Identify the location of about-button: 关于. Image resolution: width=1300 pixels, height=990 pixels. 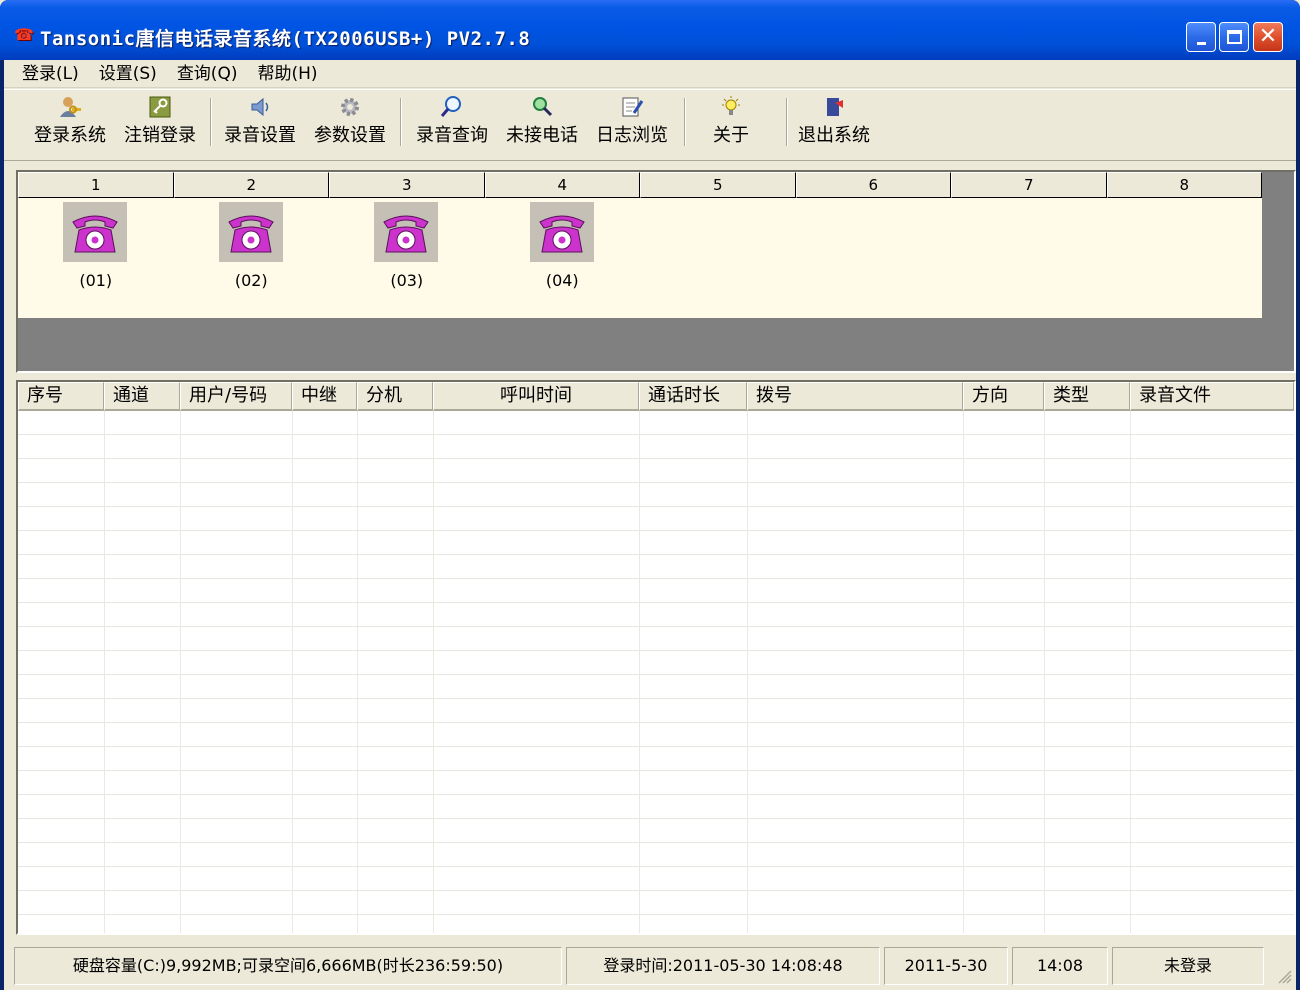
(731, 126).